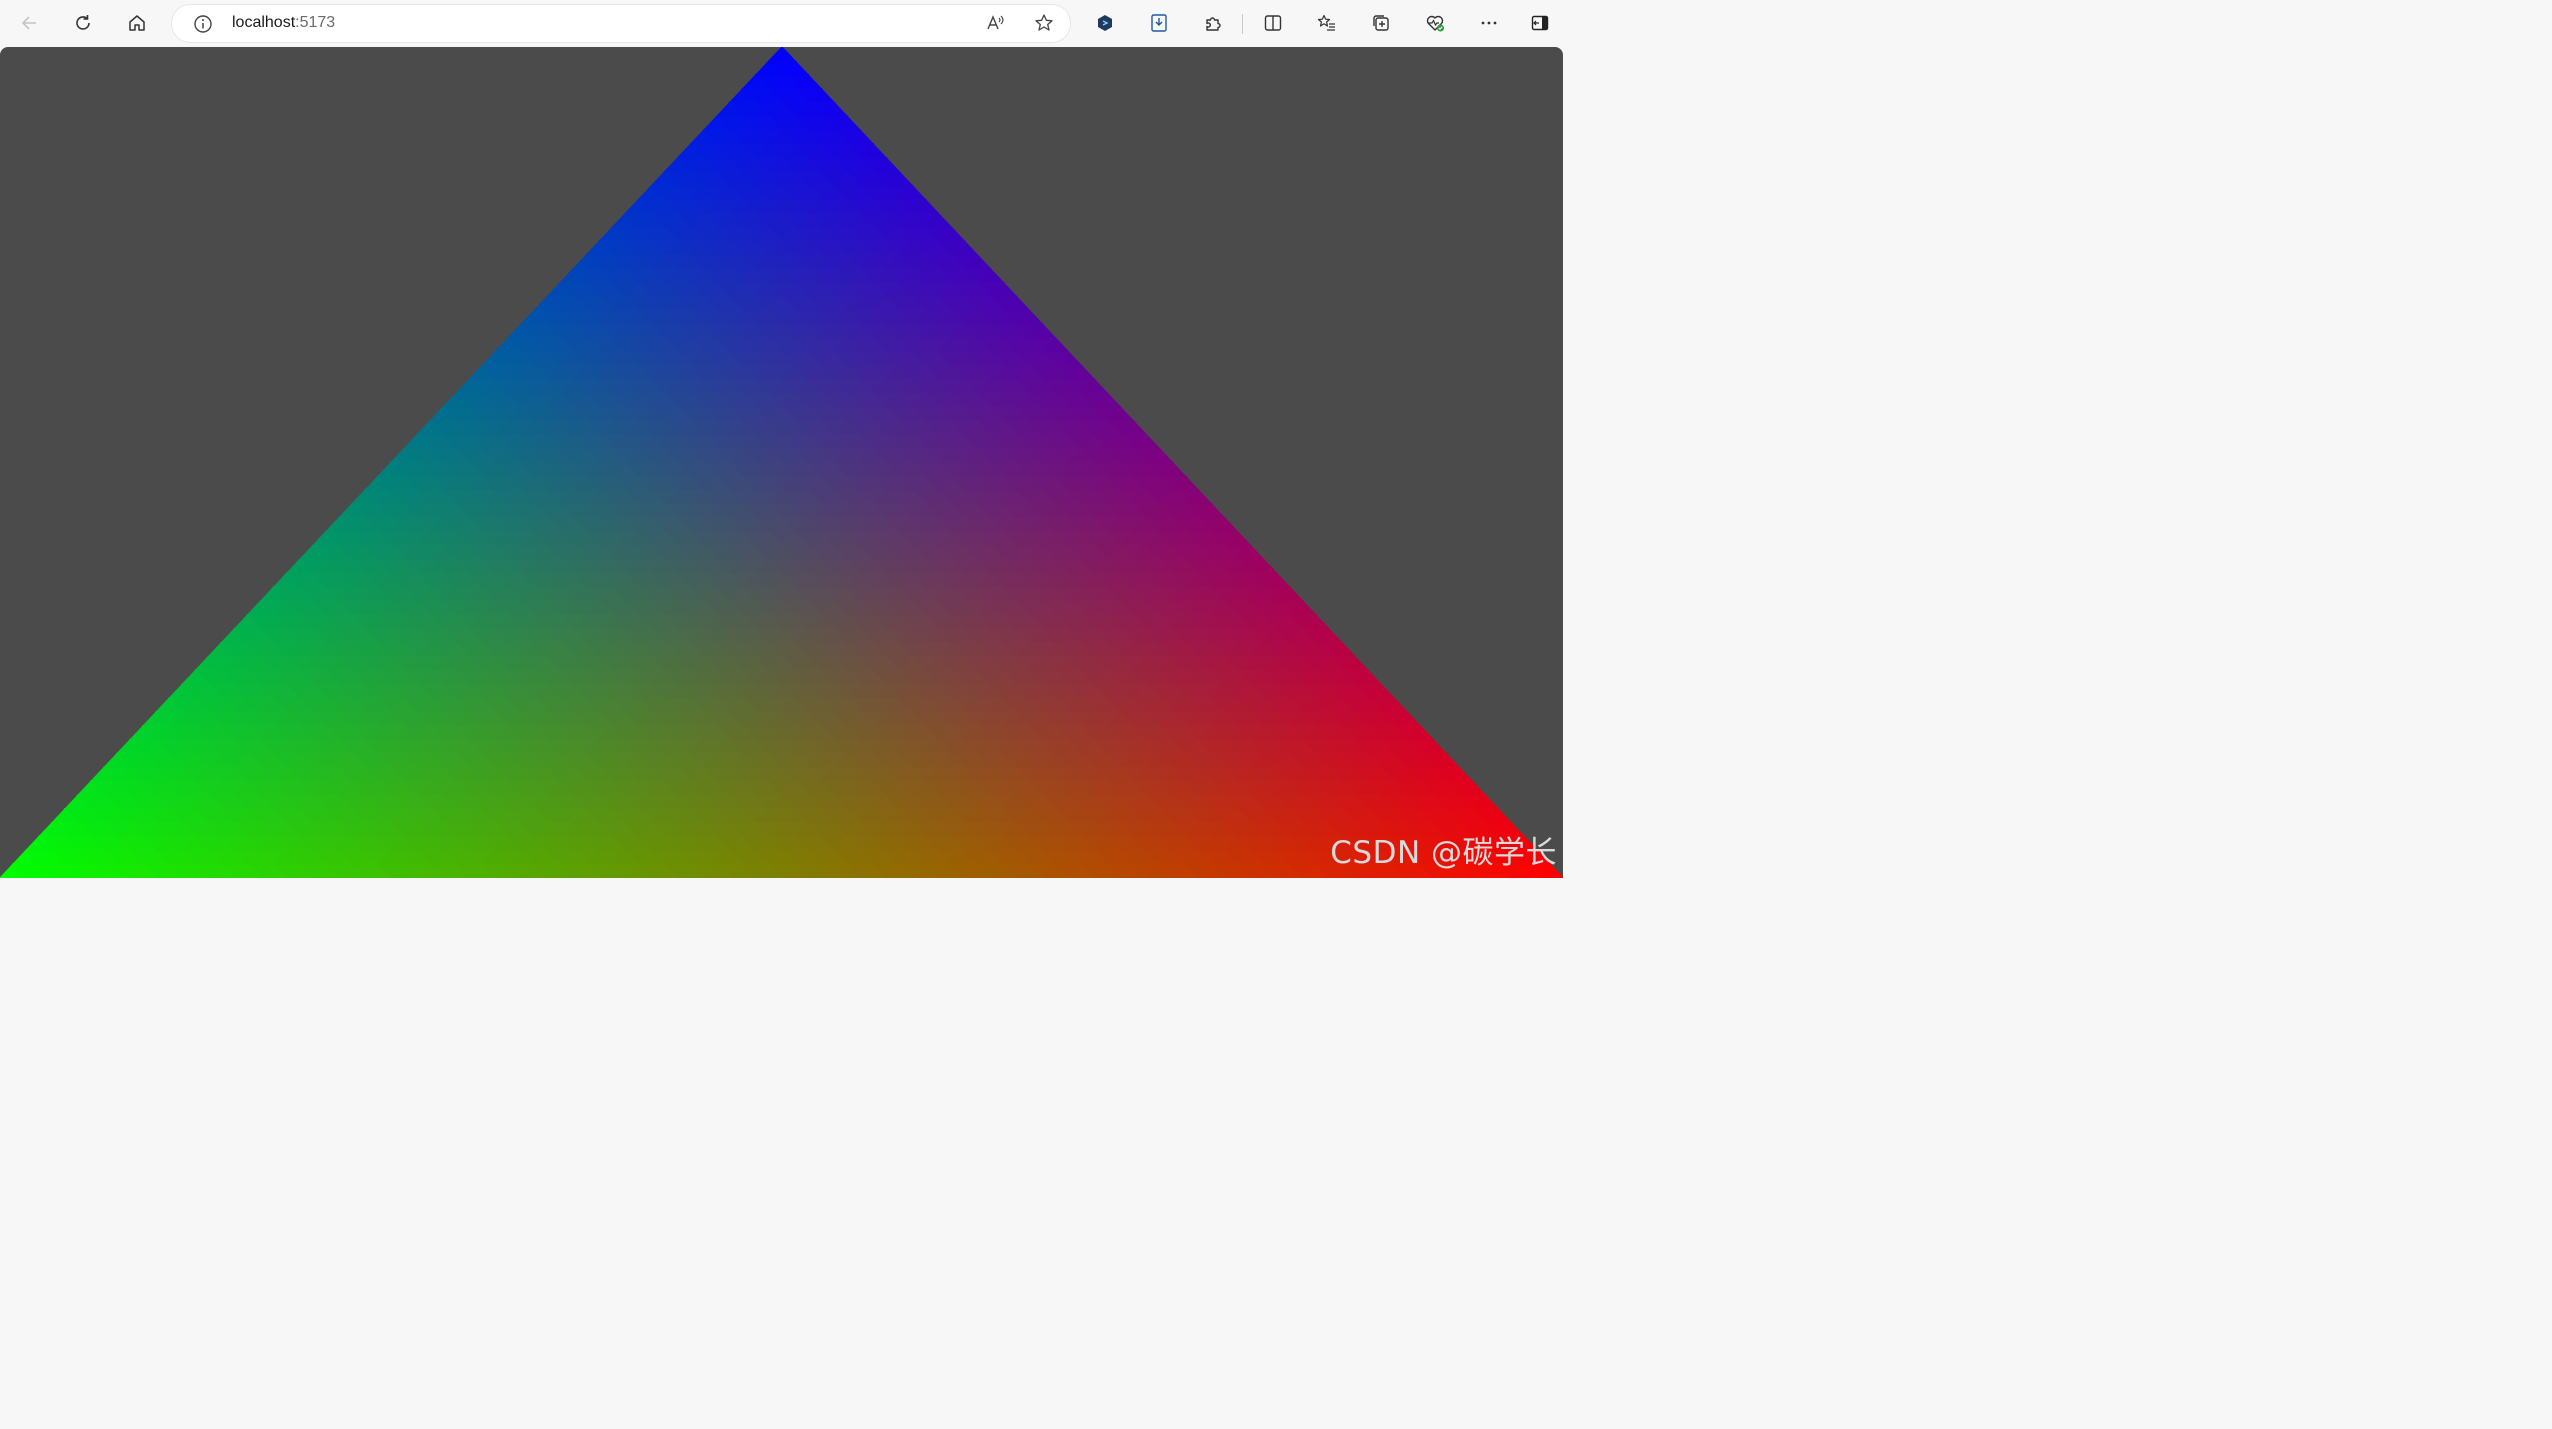  I want to click on info-icon, so click(203, 24).